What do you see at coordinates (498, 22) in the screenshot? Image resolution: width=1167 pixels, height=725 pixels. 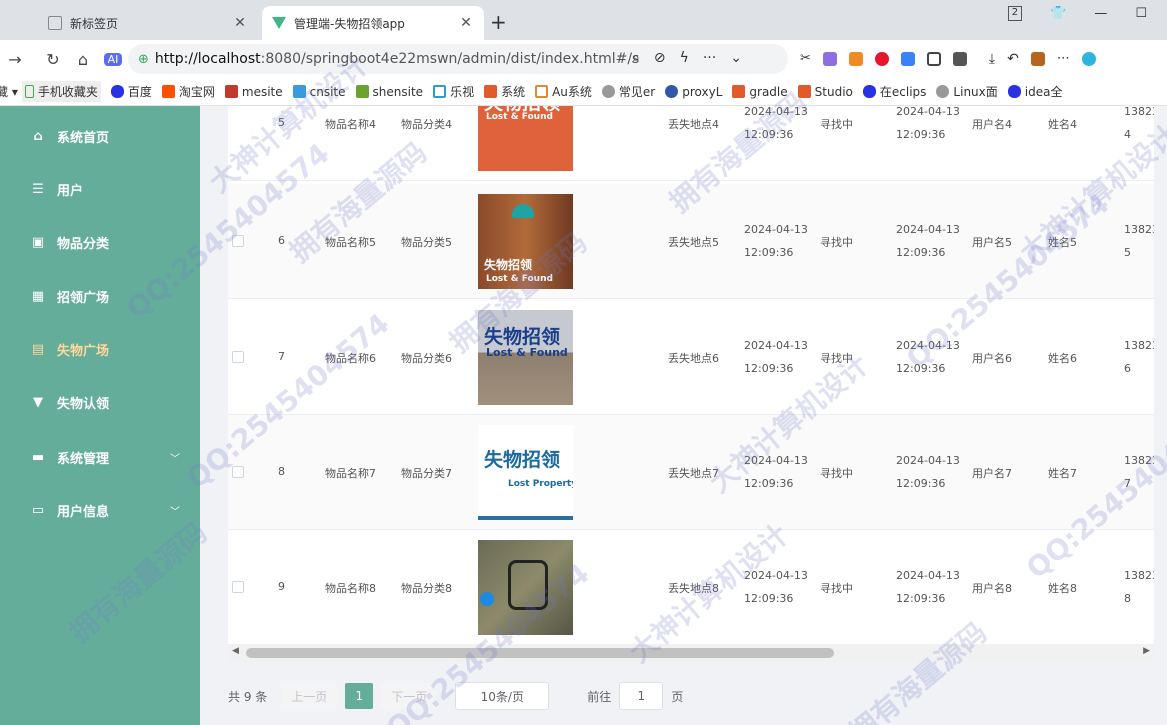 I see `new-tab-button: +` at bounding box center [498, 22].